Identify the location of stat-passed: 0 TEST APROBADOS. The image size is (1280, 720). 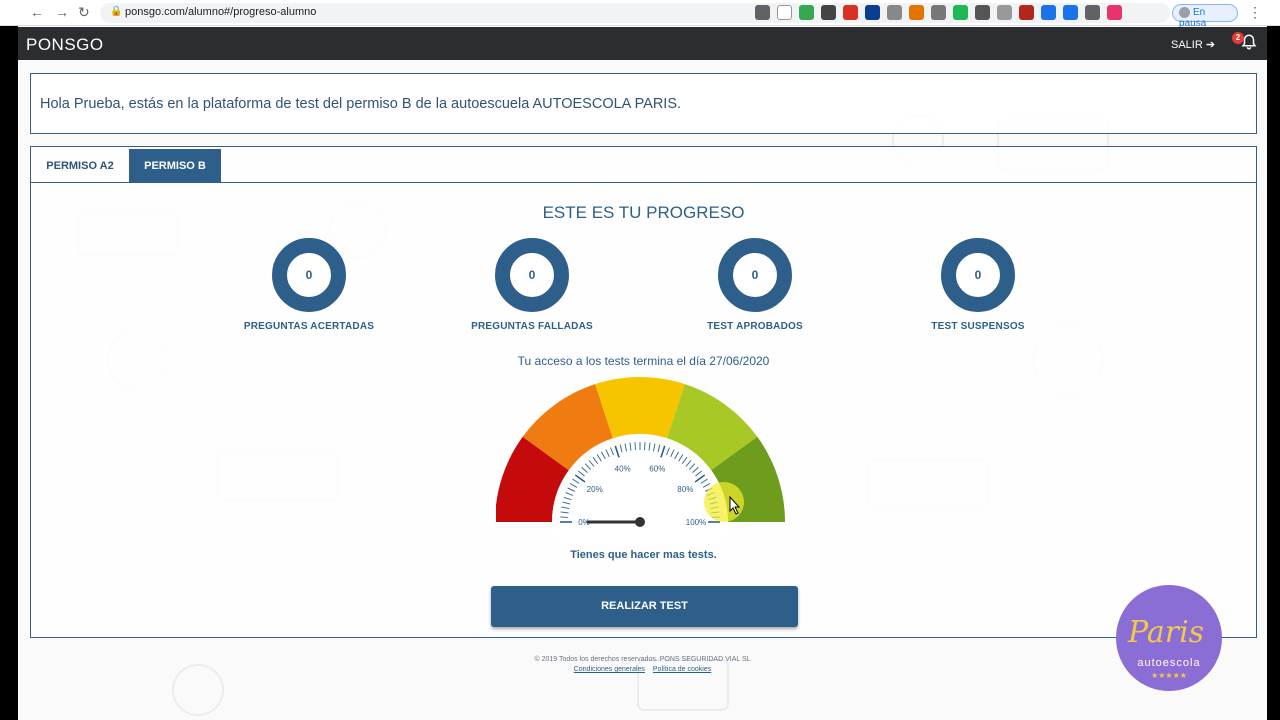
(755, 285).